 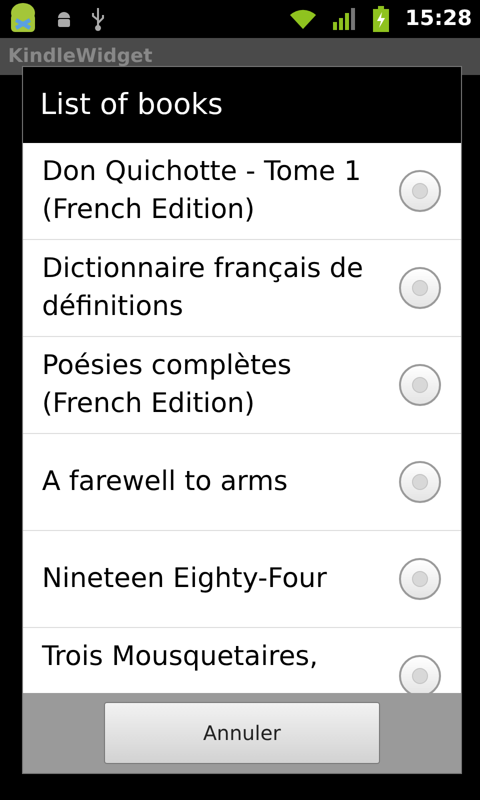 What do you see at coordinates (345, 19) in the screenshot?
I see `signal-icon` at bounding box center [345, 19].